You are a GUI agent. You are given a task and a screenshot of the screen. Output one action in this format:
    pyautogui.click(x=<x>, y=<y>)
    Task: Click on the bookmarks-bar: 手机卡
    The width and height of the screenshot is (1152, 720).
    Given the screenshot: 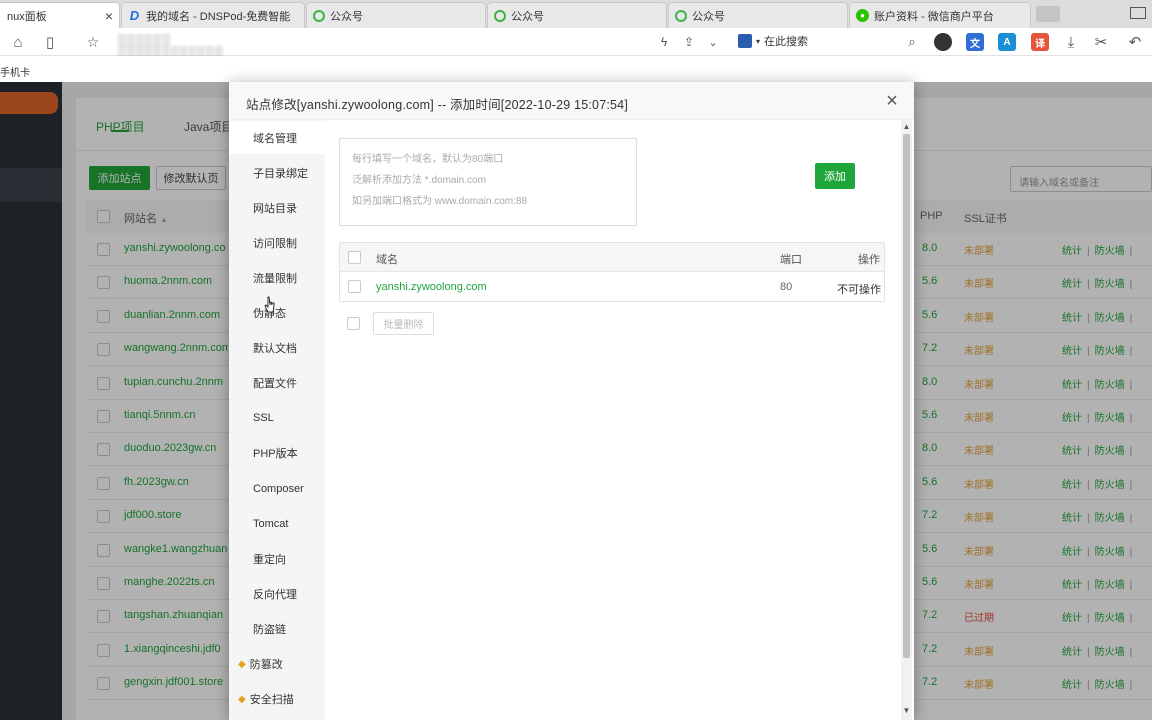 What is the action you would take?
    pyautogui.click(x=576, y=69)
    